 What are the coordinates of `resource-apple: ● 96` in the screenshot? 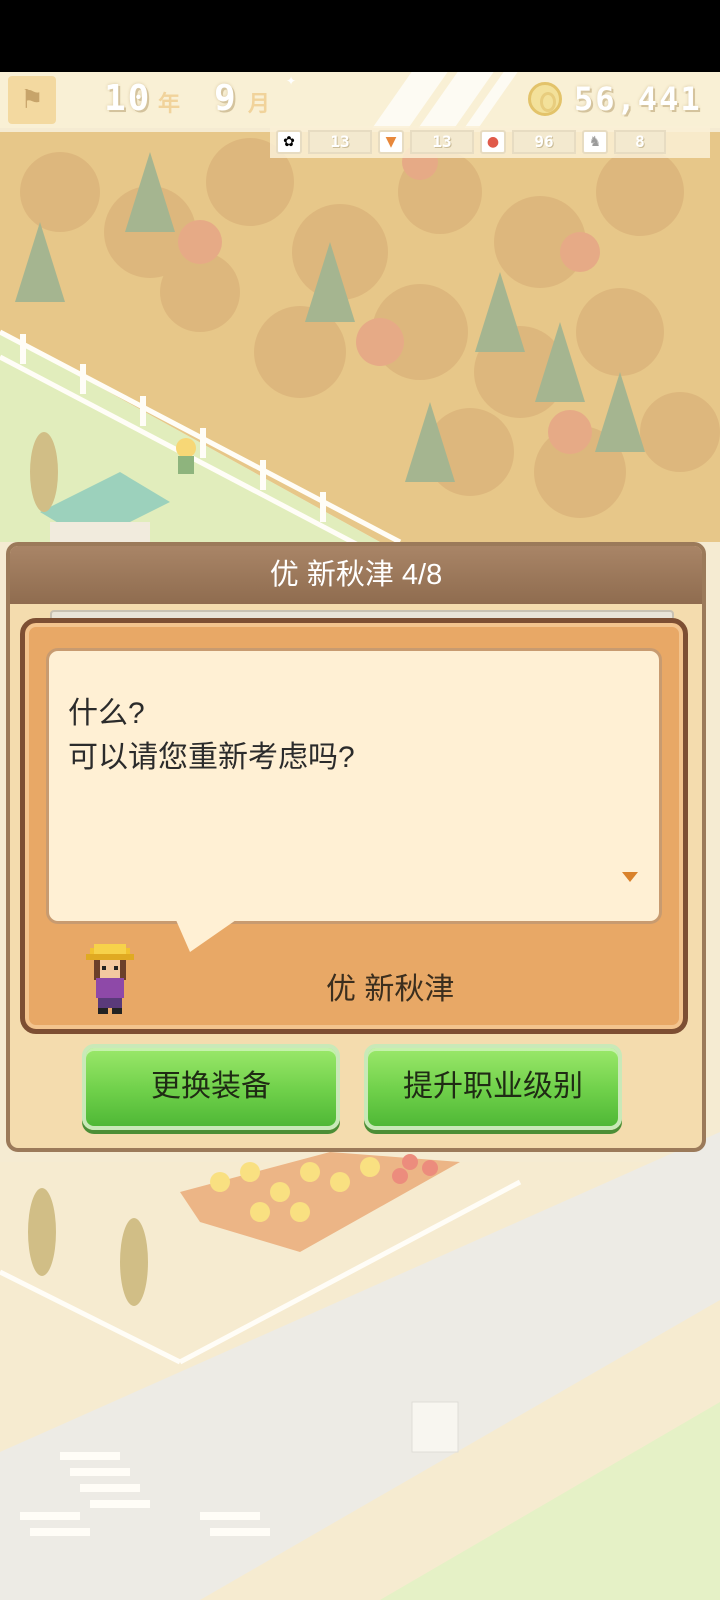 It's located at (528, 142).